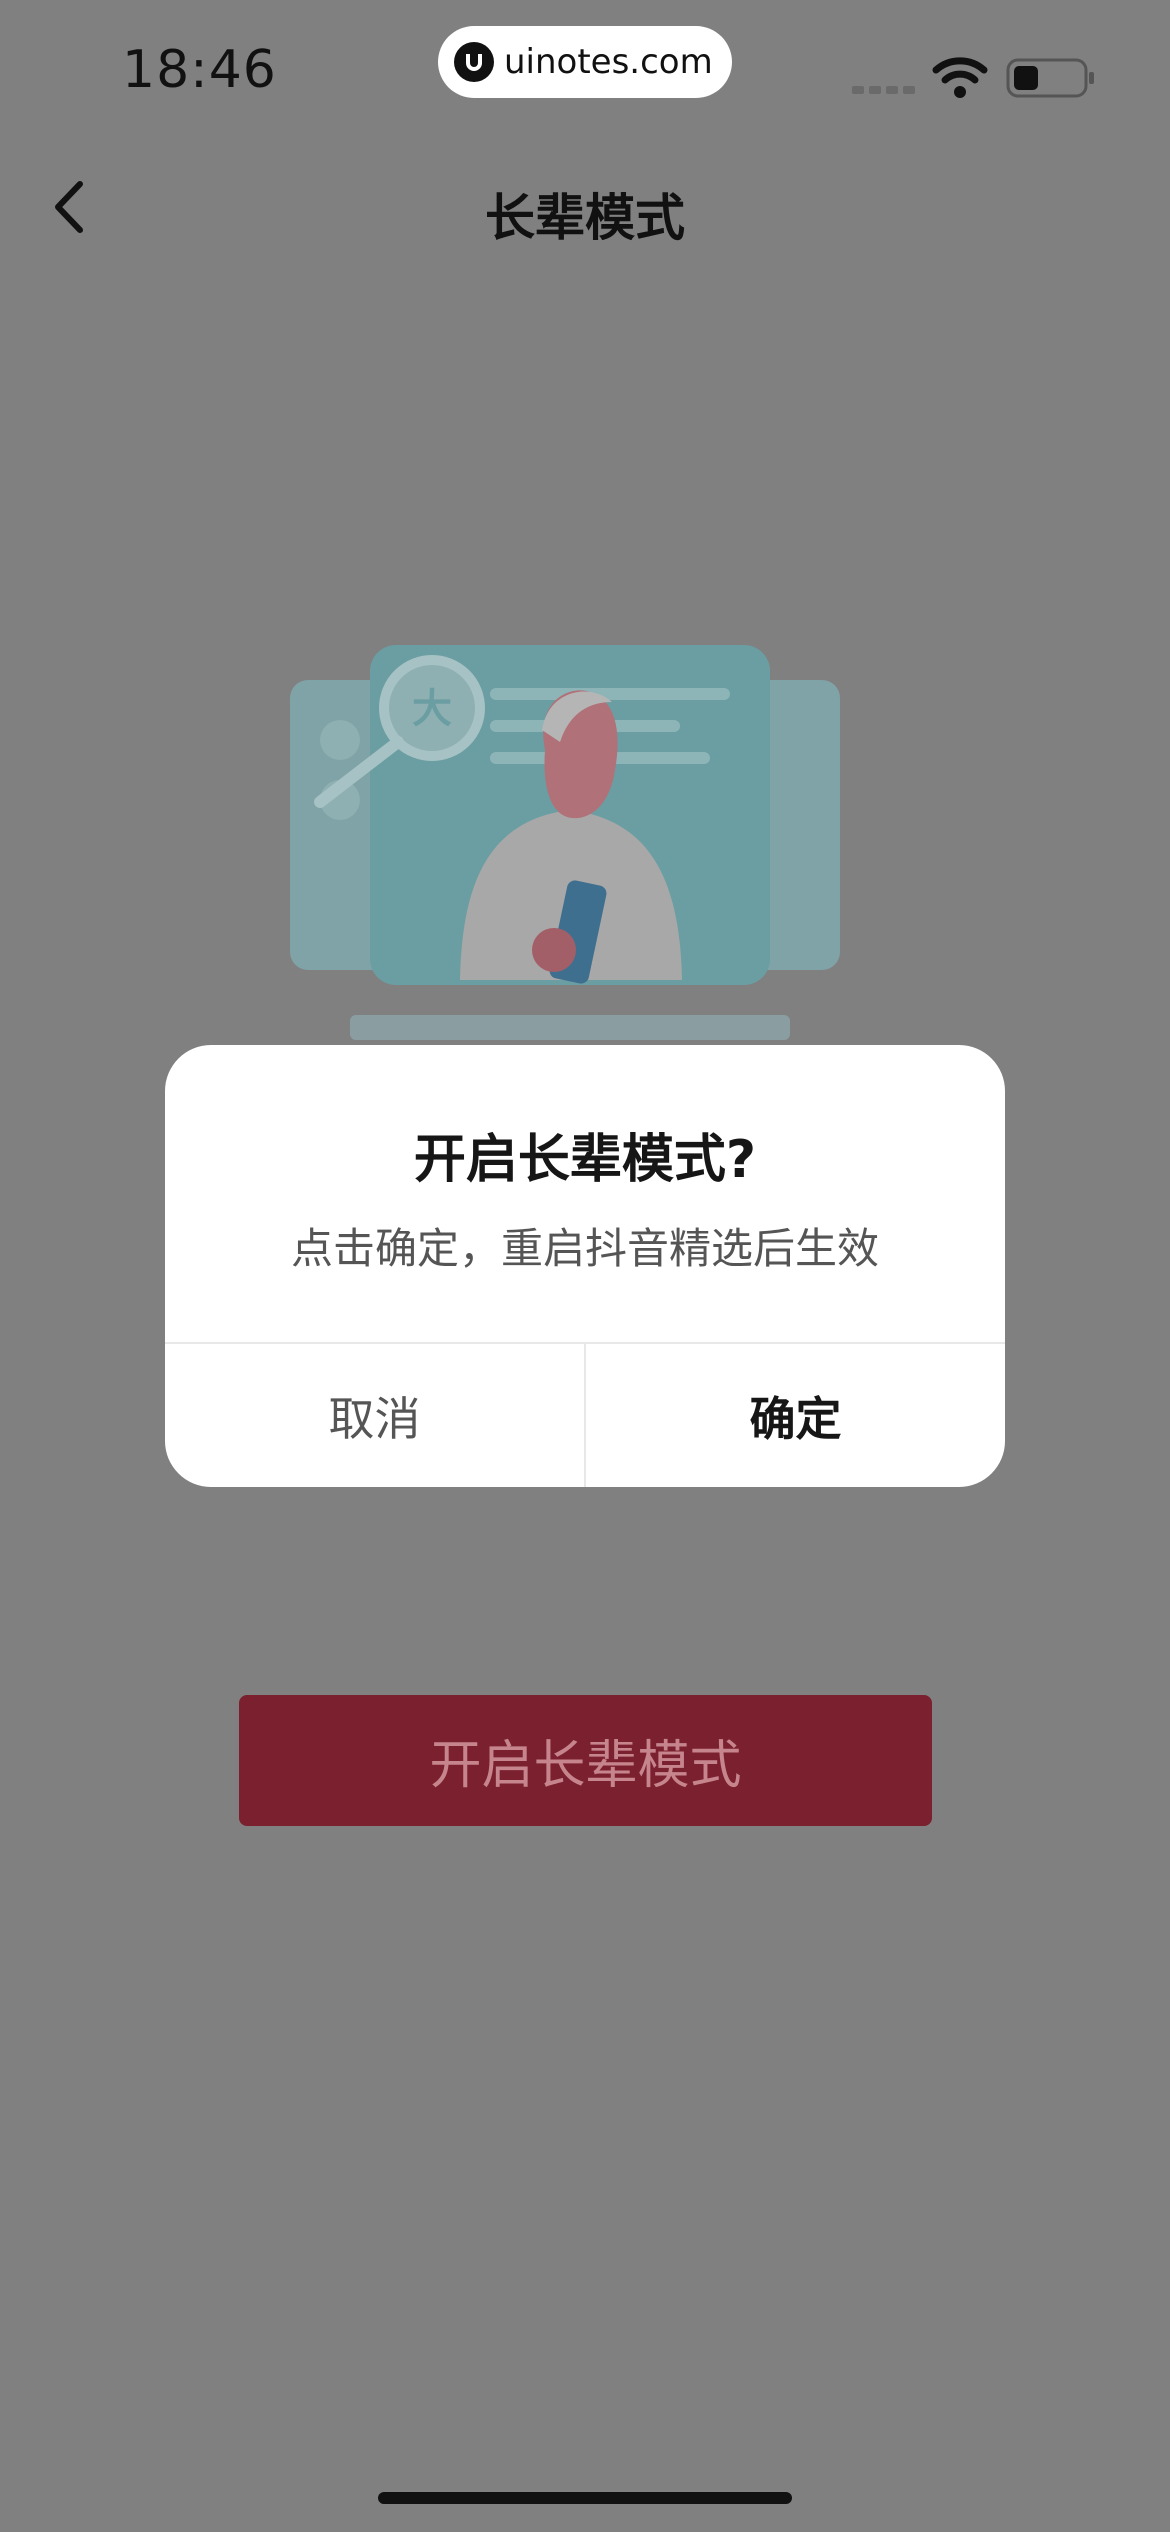 The width and height of the screenshot is (1170, 2532). What do you see at coordinates (608, 62) in the screenshot?
I see `site-label: uinotes.com` at bounding box center [608, 62].